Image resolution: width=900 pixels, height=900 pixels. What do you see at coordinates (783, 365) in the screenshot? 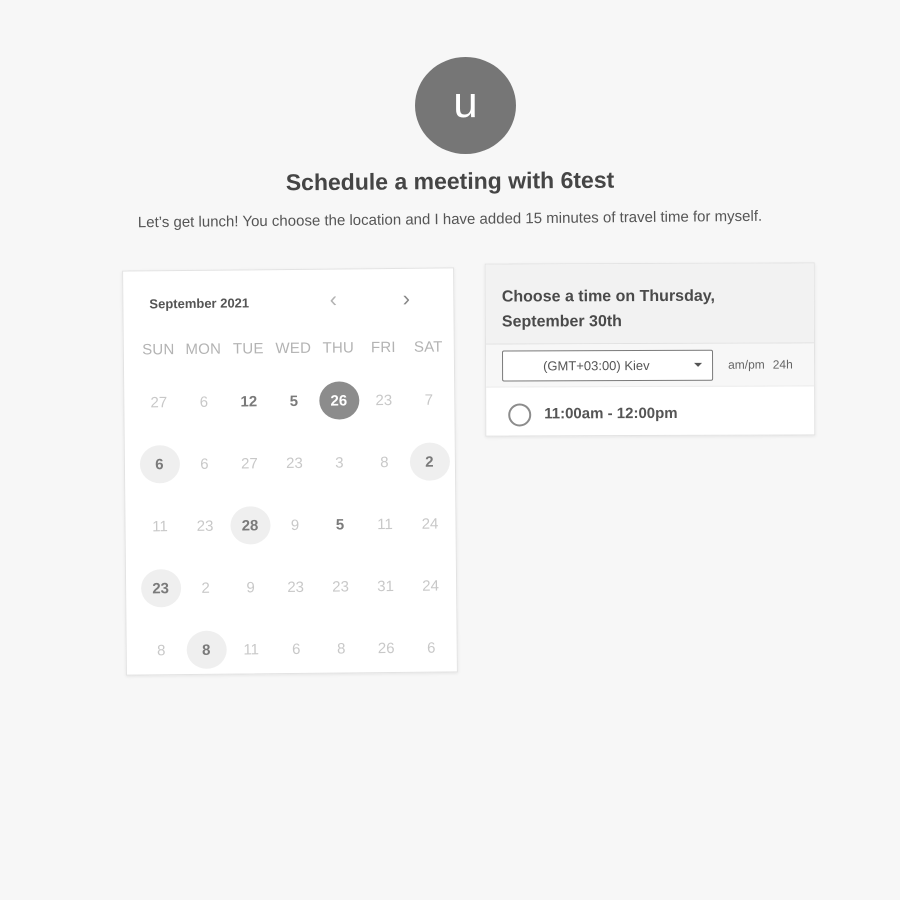
I see `format-option-24h: 24h` at bounding box center [783, 365].